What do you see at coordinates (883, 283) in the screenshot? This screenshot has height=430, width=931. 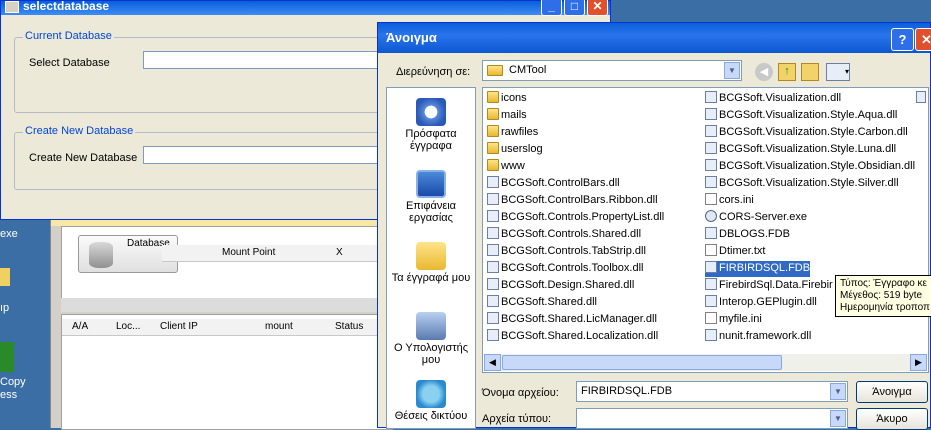 I see `tooltip-type: Τύπος: Έγγραφο κε` at bounding box center [883, 283].